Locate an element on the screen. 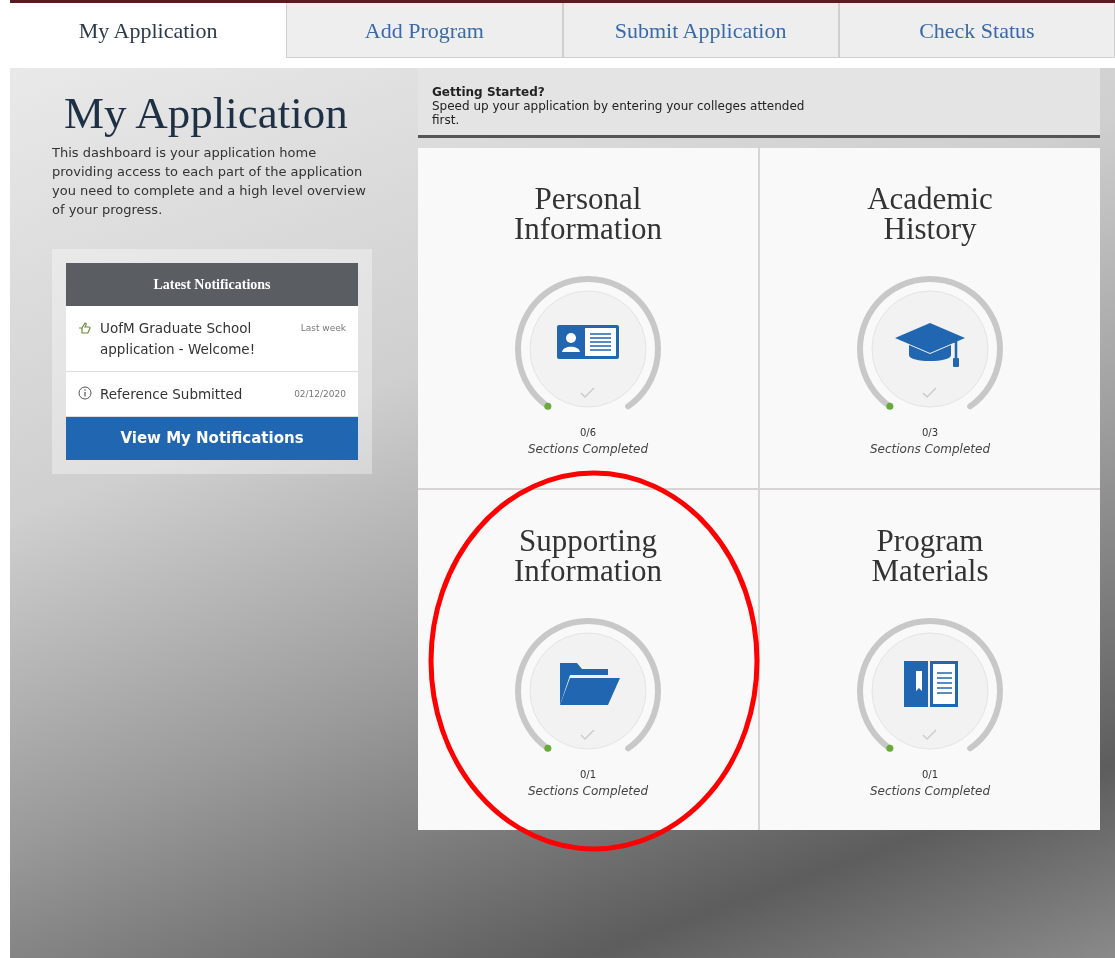 This screenshot has width=1115, height=958. section-tile: Supporting Information 0/1 Sections Completed is located at coordinates (588, 660).